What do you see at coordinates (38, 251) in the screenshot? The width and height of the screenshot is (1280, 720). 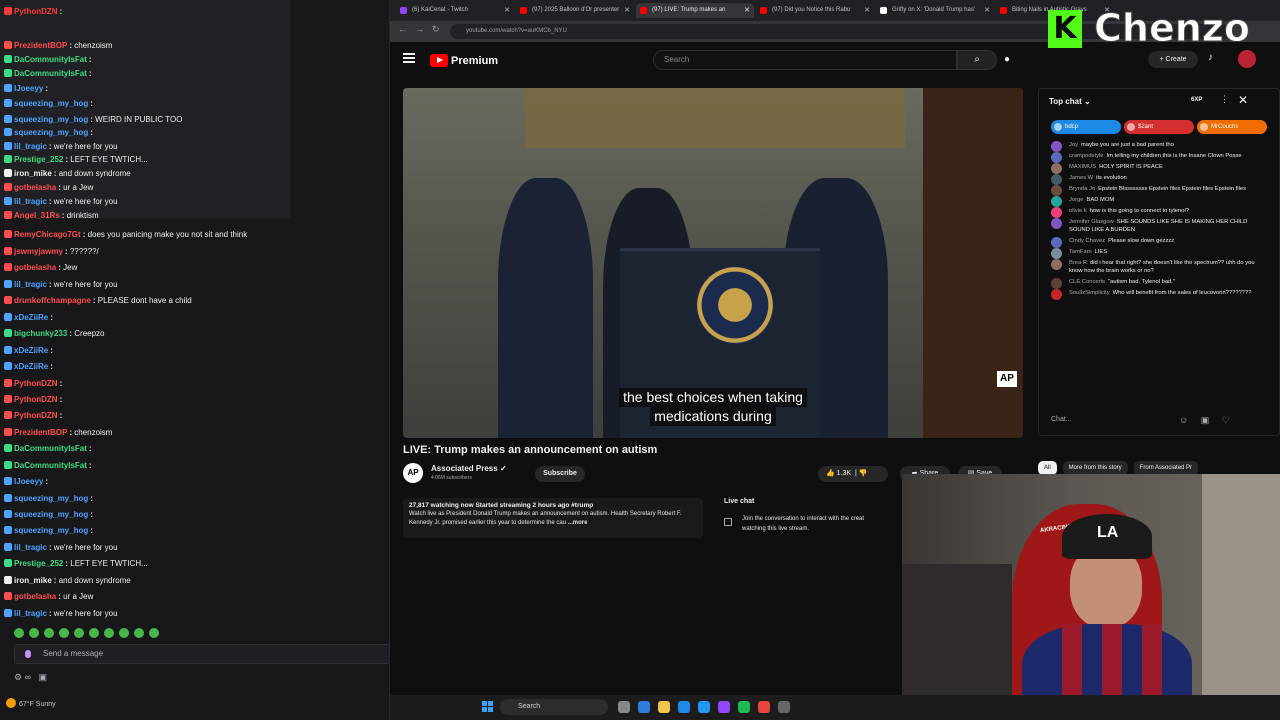 I see `chat-username: jswmyjawmy` at bounding box center [38, 251].